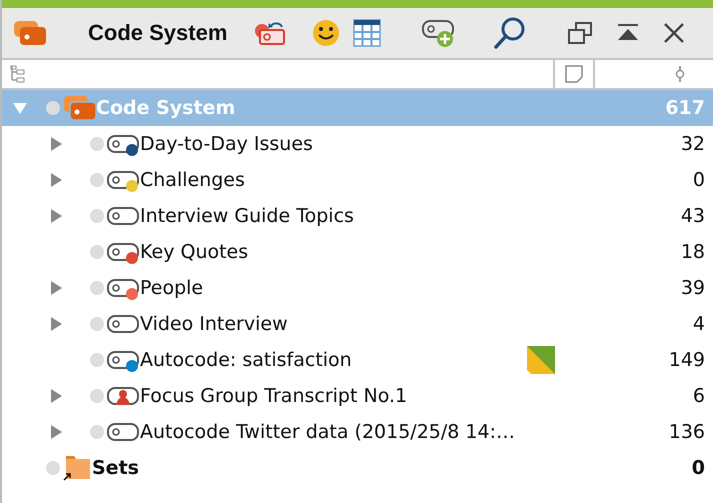 This screenshot has height=503, width=713. Describe the element at coordinates (580, 33) in the screenshot. I see `undock-window-icon` at that location.